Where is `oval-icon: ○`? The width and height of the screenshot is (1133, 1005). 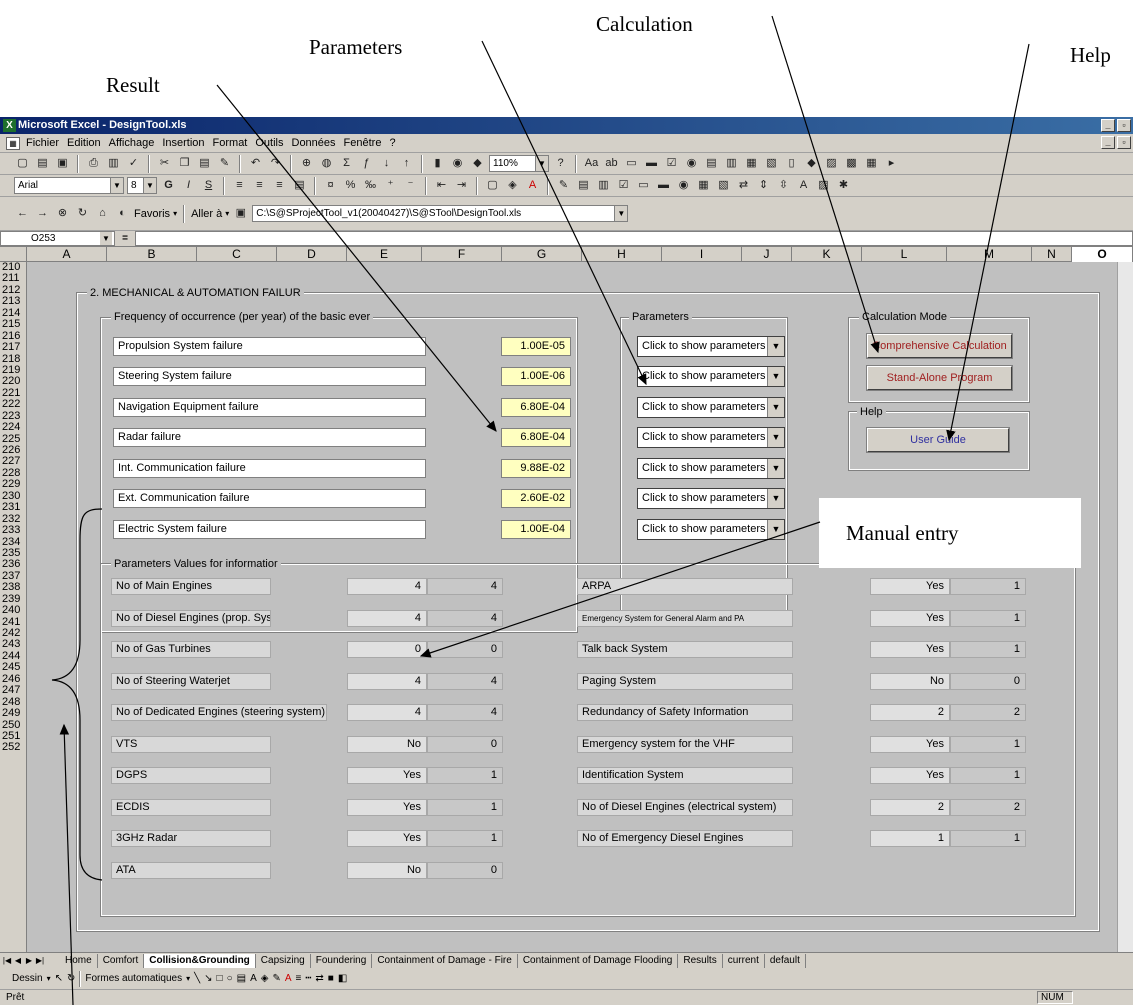
oval-icon: ○ is located at coordinates (230, 978).